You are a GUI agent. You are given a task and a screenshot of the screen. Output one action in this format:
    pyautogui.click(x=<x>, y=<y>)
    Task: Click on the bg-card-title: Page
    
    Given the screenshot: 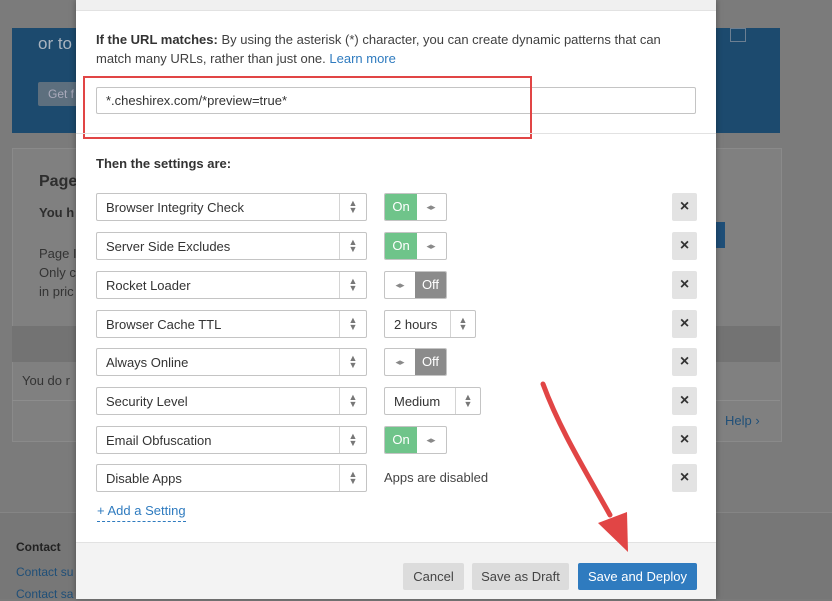 What is the action you would take?
    pyautogui.click(x=58, y=181)
    